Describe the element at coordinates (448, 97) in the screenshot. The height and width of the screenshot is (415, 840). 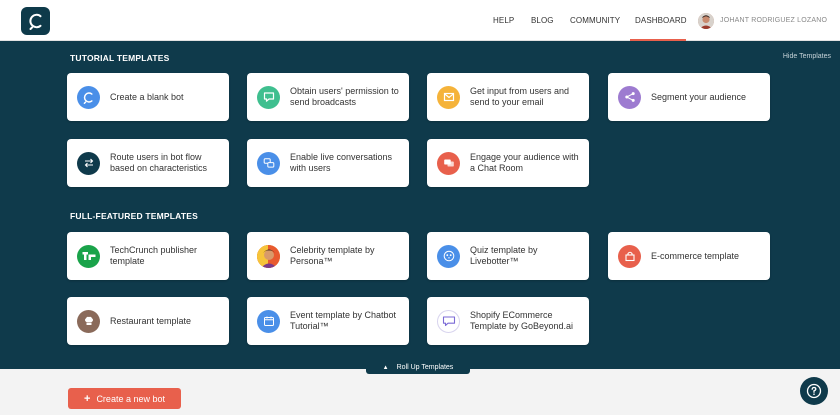
I see `envelope-icon` at that location.